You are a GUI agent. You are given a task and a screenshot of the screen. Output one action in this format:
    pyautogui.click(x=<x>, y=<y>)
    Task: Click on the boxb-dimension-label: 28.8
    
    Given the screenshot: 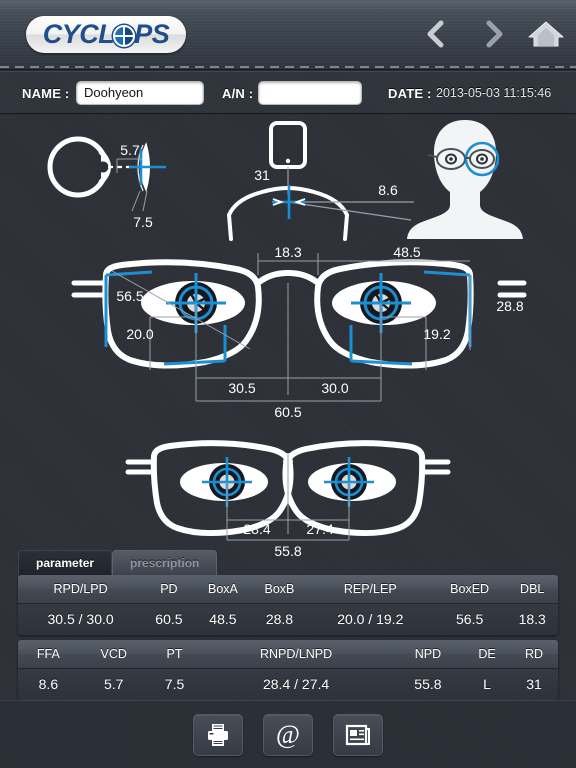 What is the action you would take?
    pyautogui.click(x=509, y=306)
    